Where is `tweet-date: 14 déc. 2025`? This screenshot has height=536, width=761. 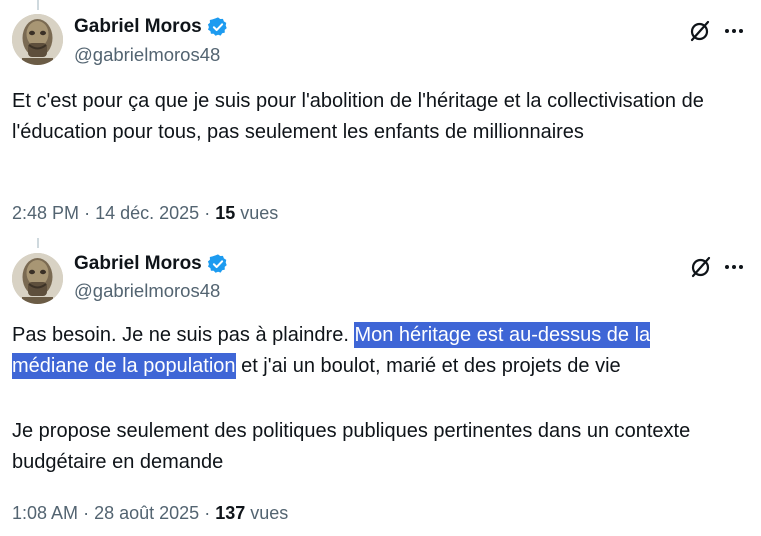 tweet-date: 14 déc. 2025 is located at coordinates (147, 213).